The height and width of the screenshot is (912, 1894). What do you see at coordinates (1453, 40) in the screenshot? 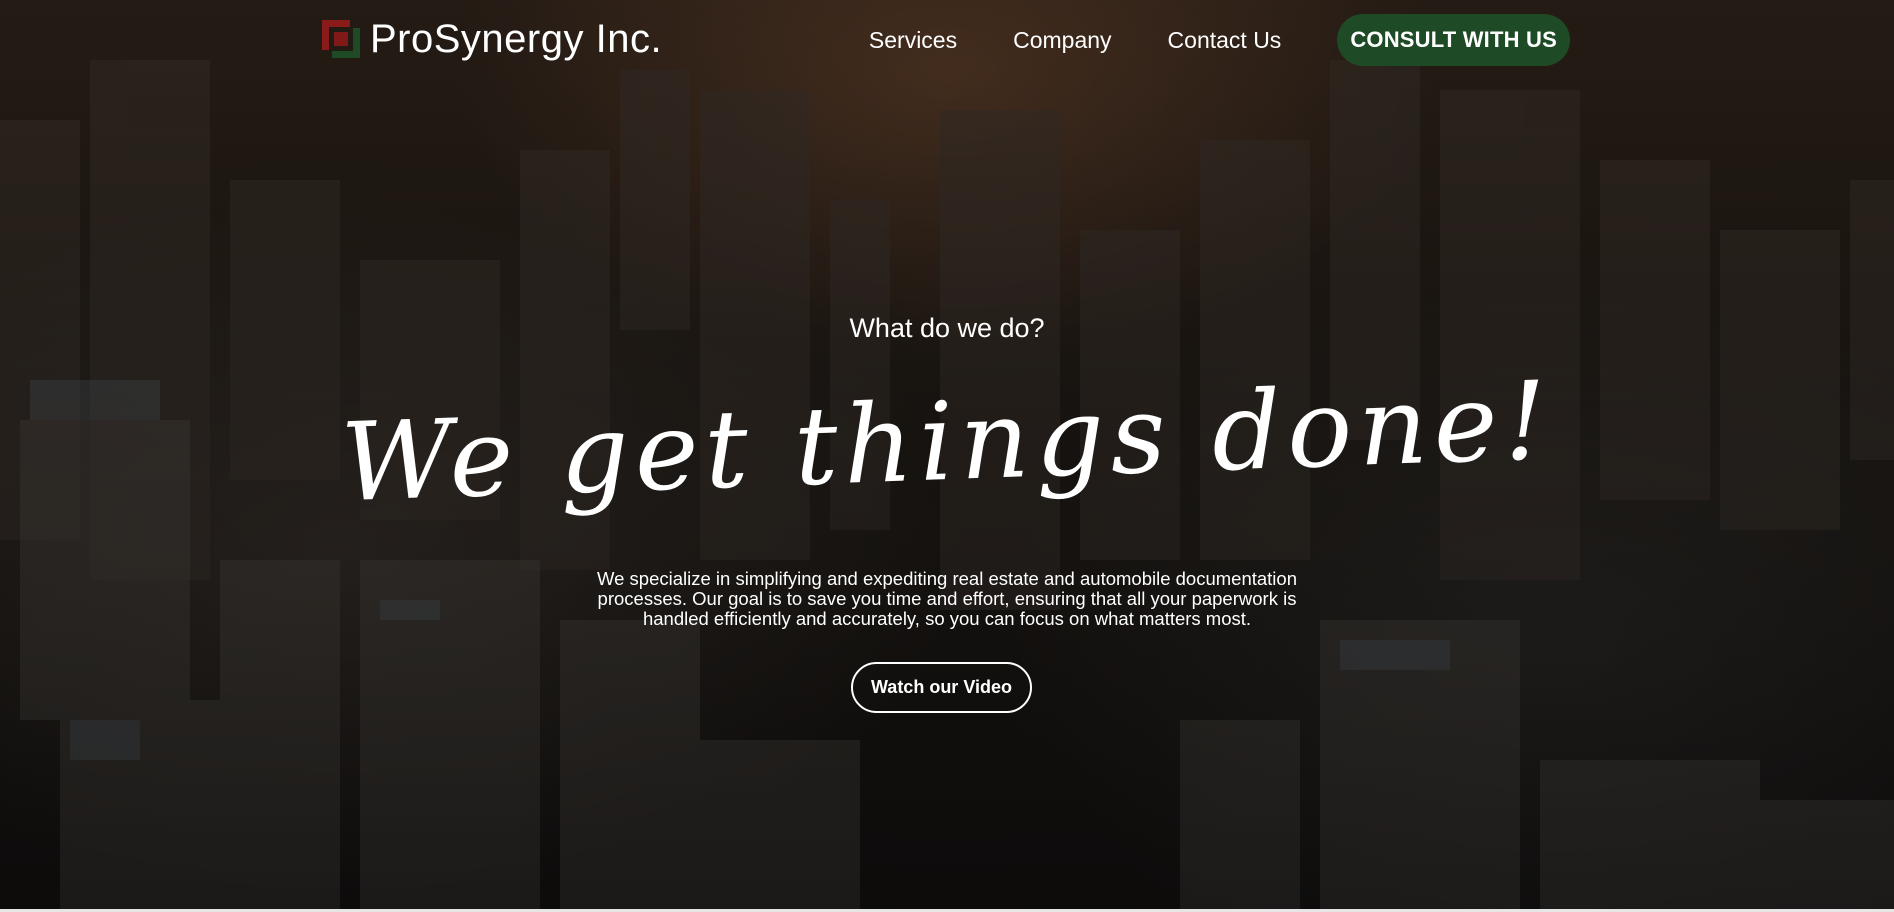
I see `consult-with-us-button: CONSULT WITH US` at bounding box center [1453, 40].